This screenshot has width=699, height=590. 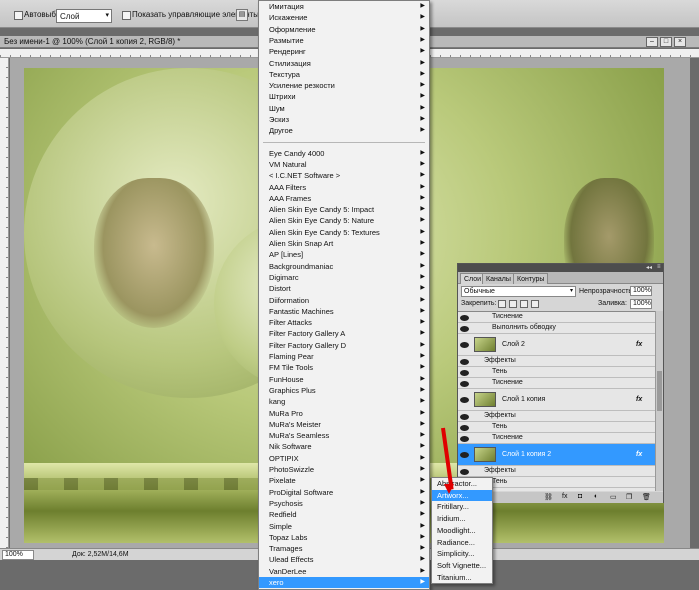 What do you see at coordinates (344, 232) in the screenshot?
I see `menu-item: Alien Skin Eye Candy 5: Textures ▶` at bounding box center [344, 232].